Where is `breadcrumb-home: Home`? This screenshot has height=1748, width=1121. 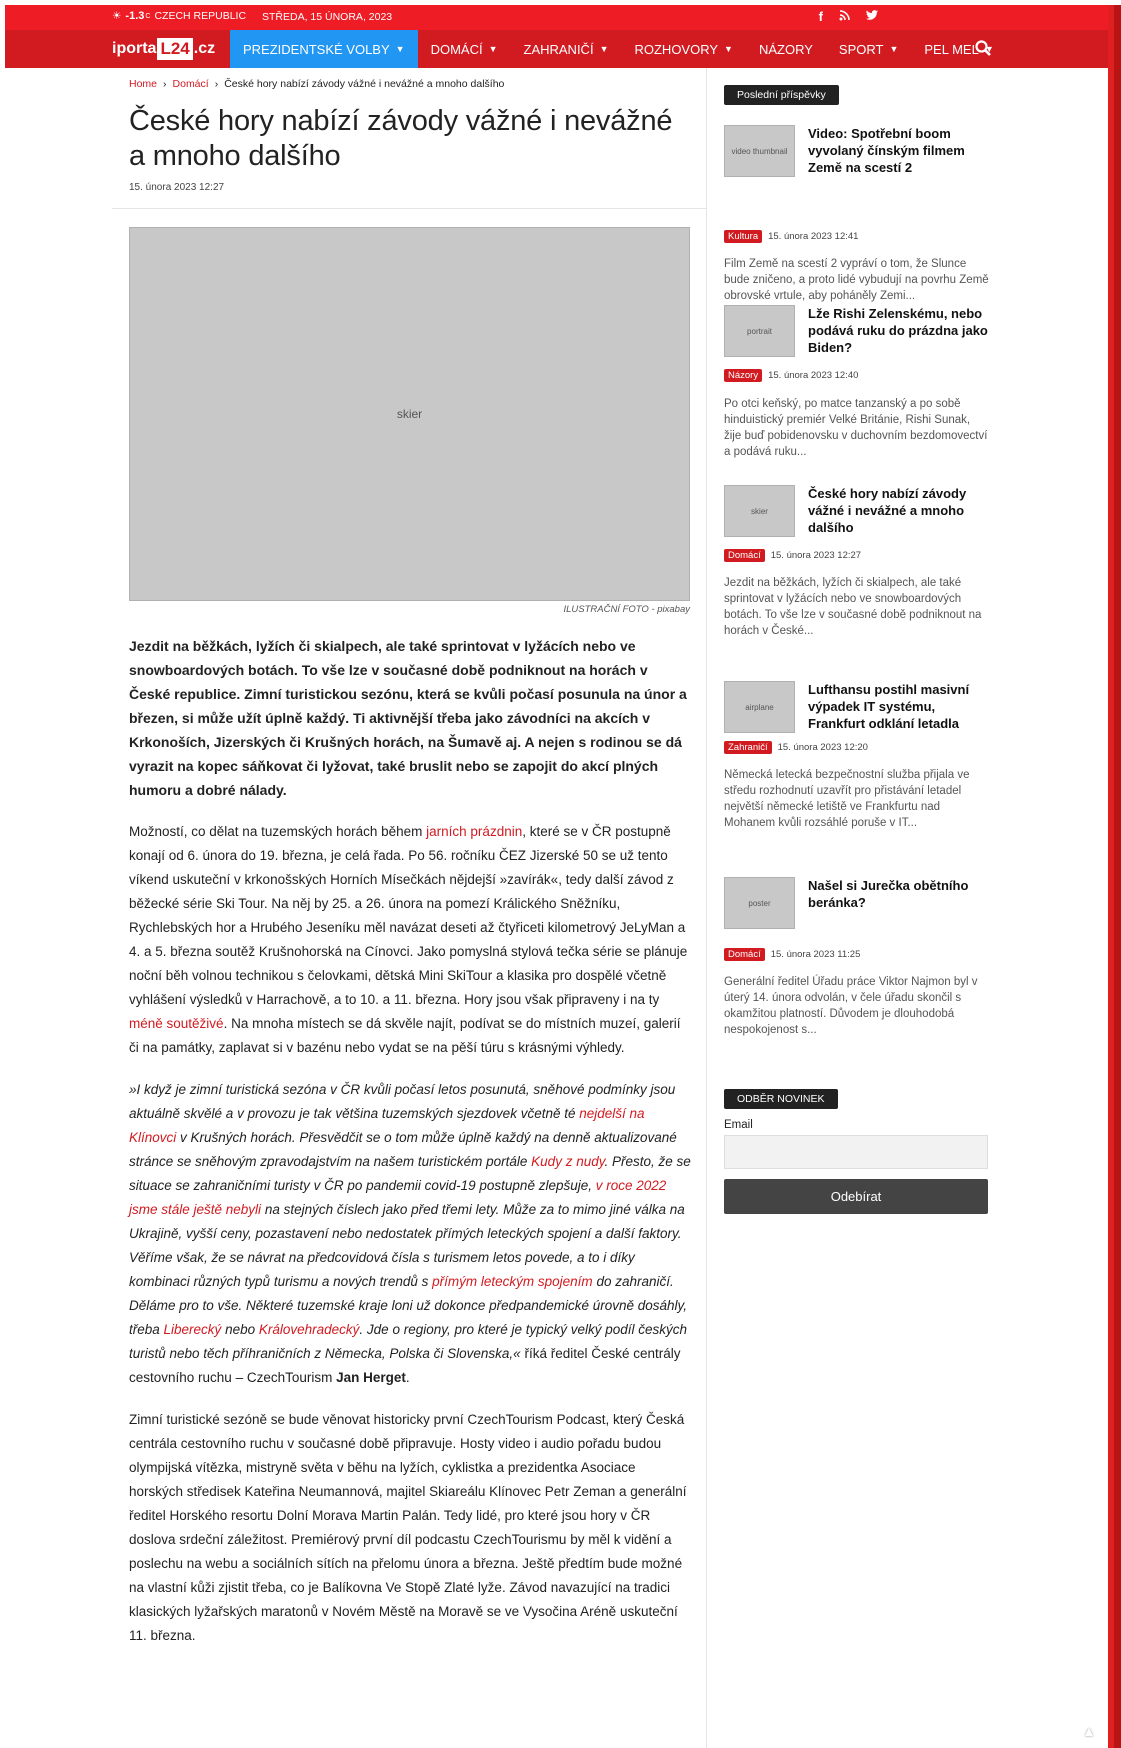 breadcrumb-home: Home is located at coordinates (143, 84).